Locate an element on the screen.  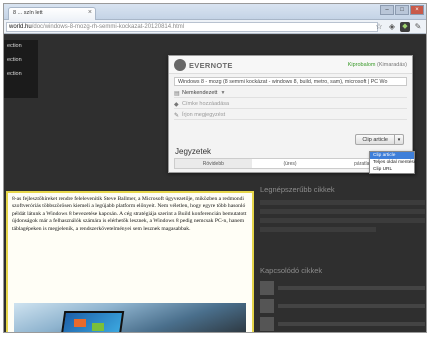
wrench-icon: ✎ is located at coordinates (418, 27).